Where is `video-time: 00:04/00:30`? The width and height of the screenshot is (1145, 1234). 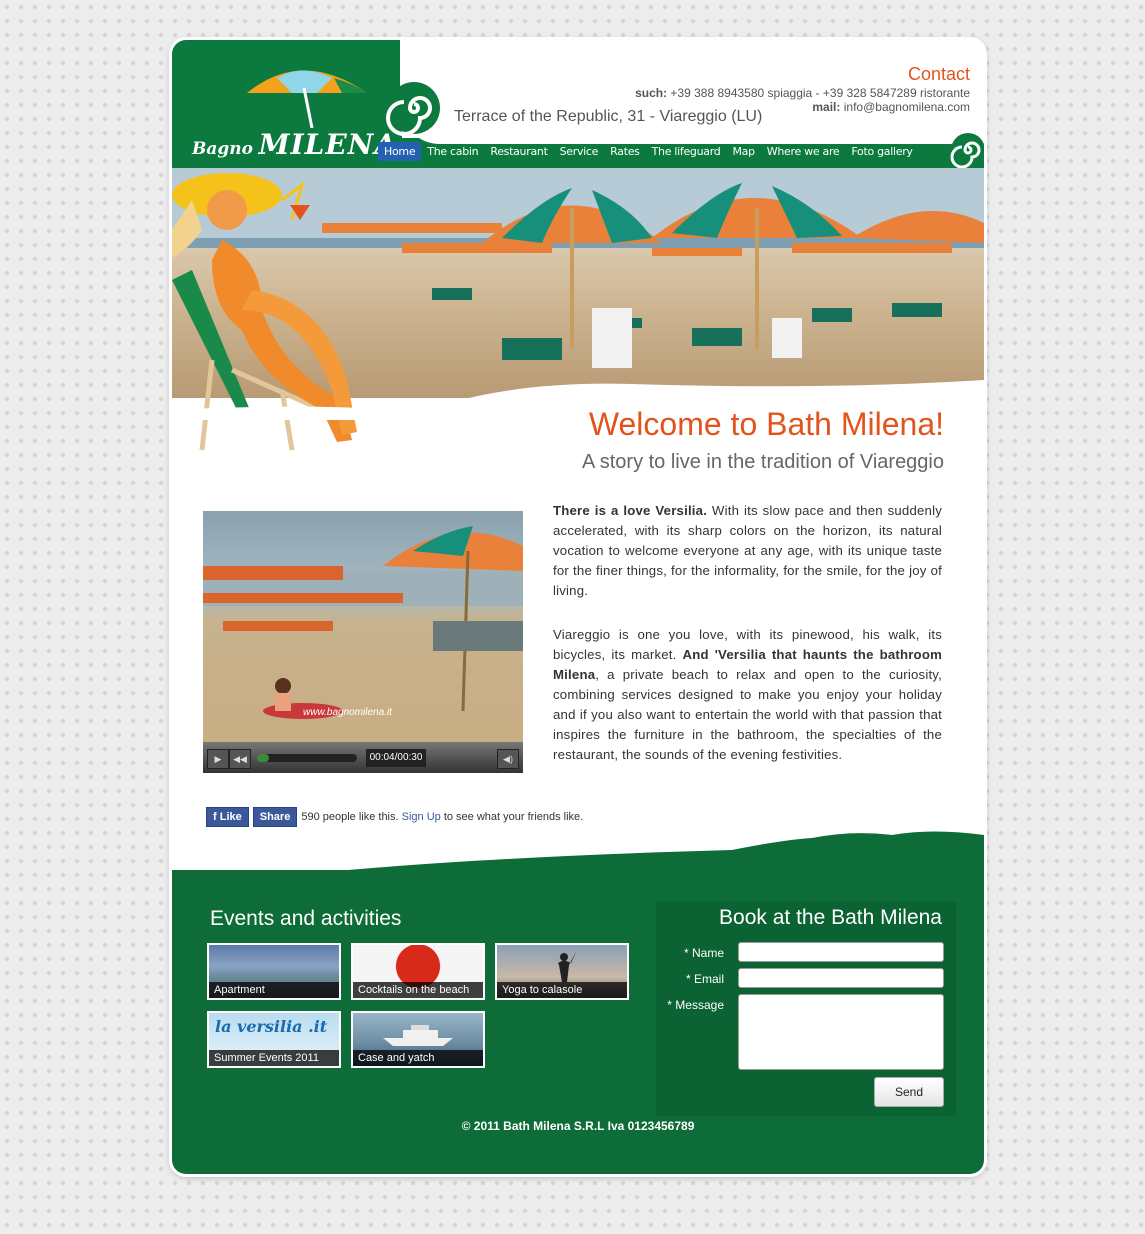 video-time: 00:04/00:30 is located at coordinates (396, 758).